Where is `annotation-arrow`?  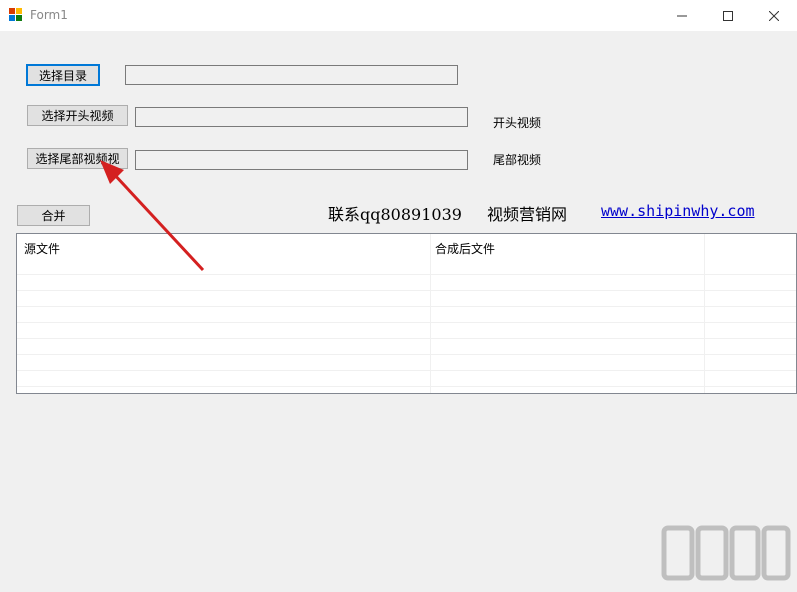 annotation-arrow is located at coordinates (152, 216).